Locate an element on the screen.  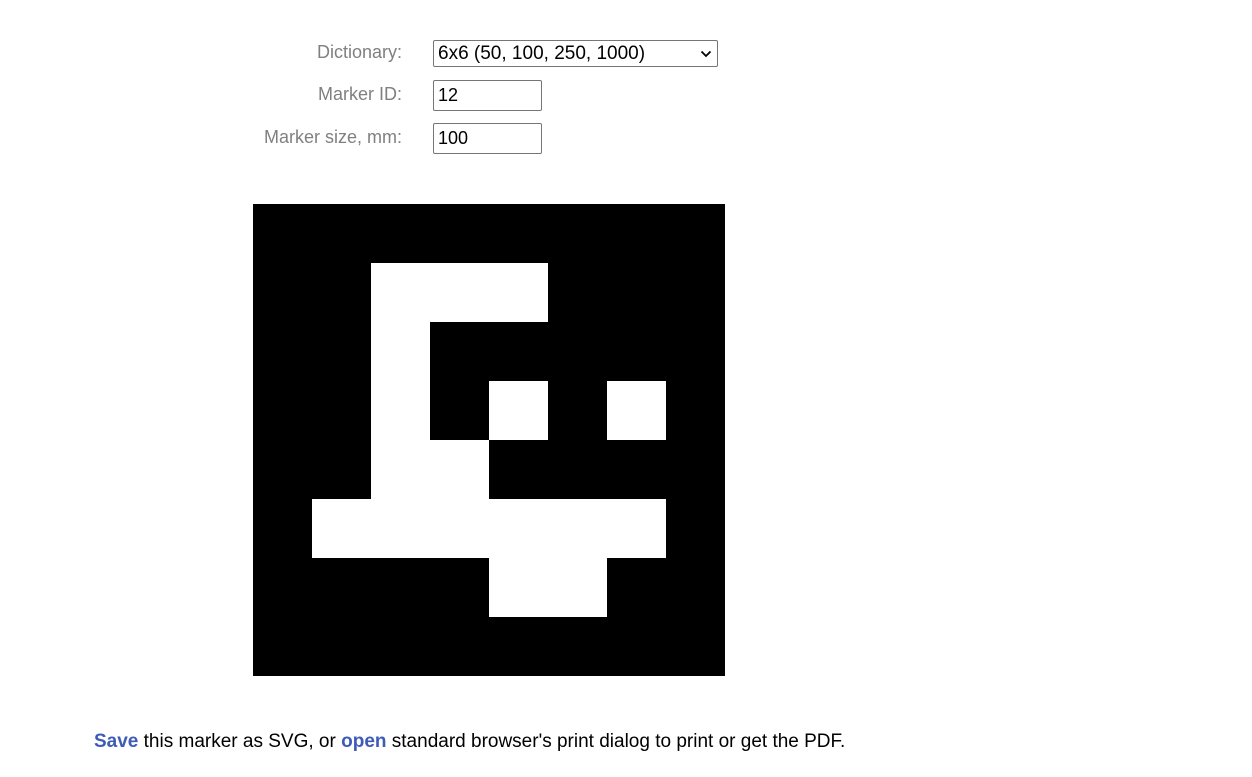
chevron-down-icon is located at coordinates (706, 54).